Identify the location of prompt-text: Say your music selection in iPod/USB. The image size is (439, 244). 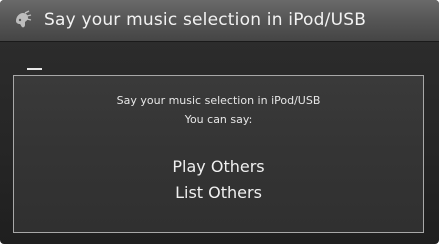
(218, 100).